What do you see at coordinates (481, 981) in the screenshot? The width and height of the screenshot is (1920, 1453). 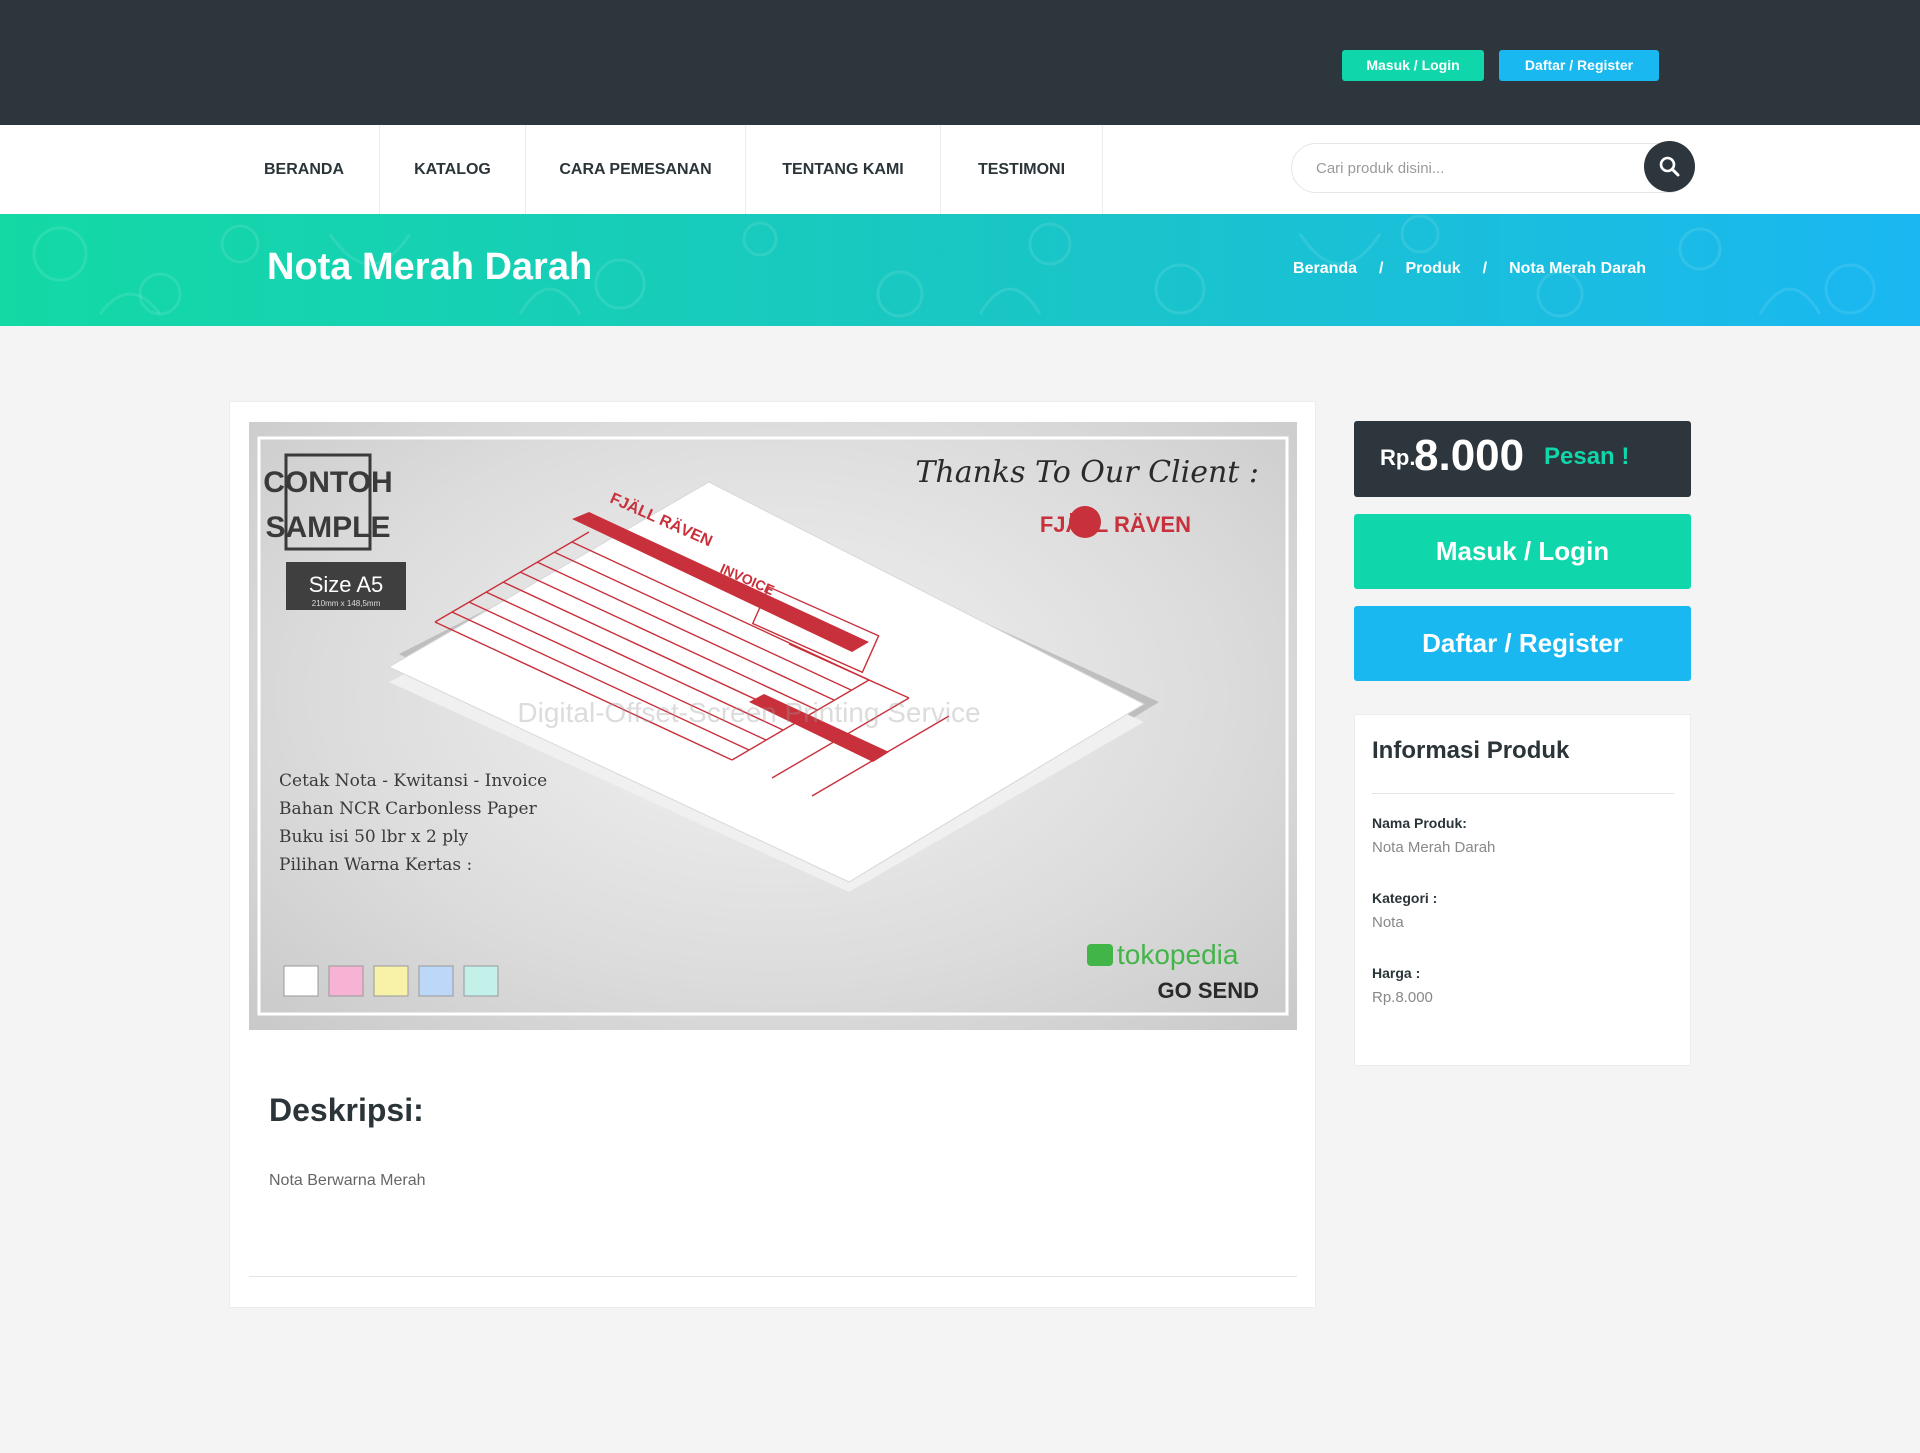 I see `paper-swatch-green` at bounding box center [481, 981].